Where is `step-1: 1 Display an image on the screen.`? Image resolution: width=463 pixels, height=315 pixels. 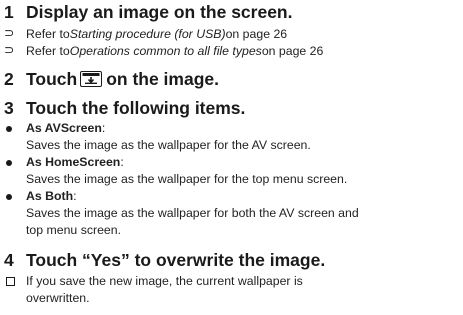 step-1: 1 Display an image on the screen. is located at coordinates (146, 12).